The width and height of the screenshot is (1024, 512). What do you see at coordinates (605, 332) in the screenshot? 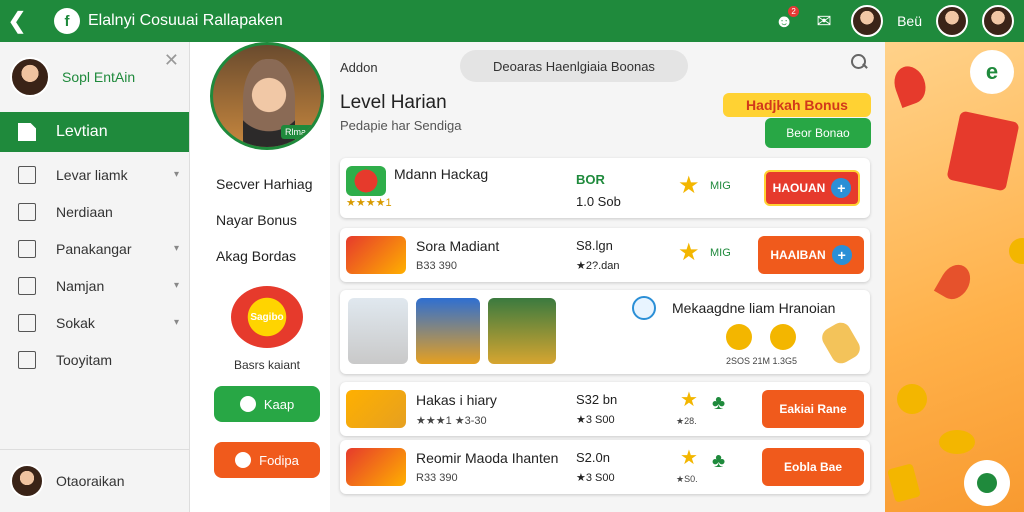
I see `featured-card: Mekaagdne liam Hranoian 2SOS 21M 1.3G5` at bounding box center [605, 332].